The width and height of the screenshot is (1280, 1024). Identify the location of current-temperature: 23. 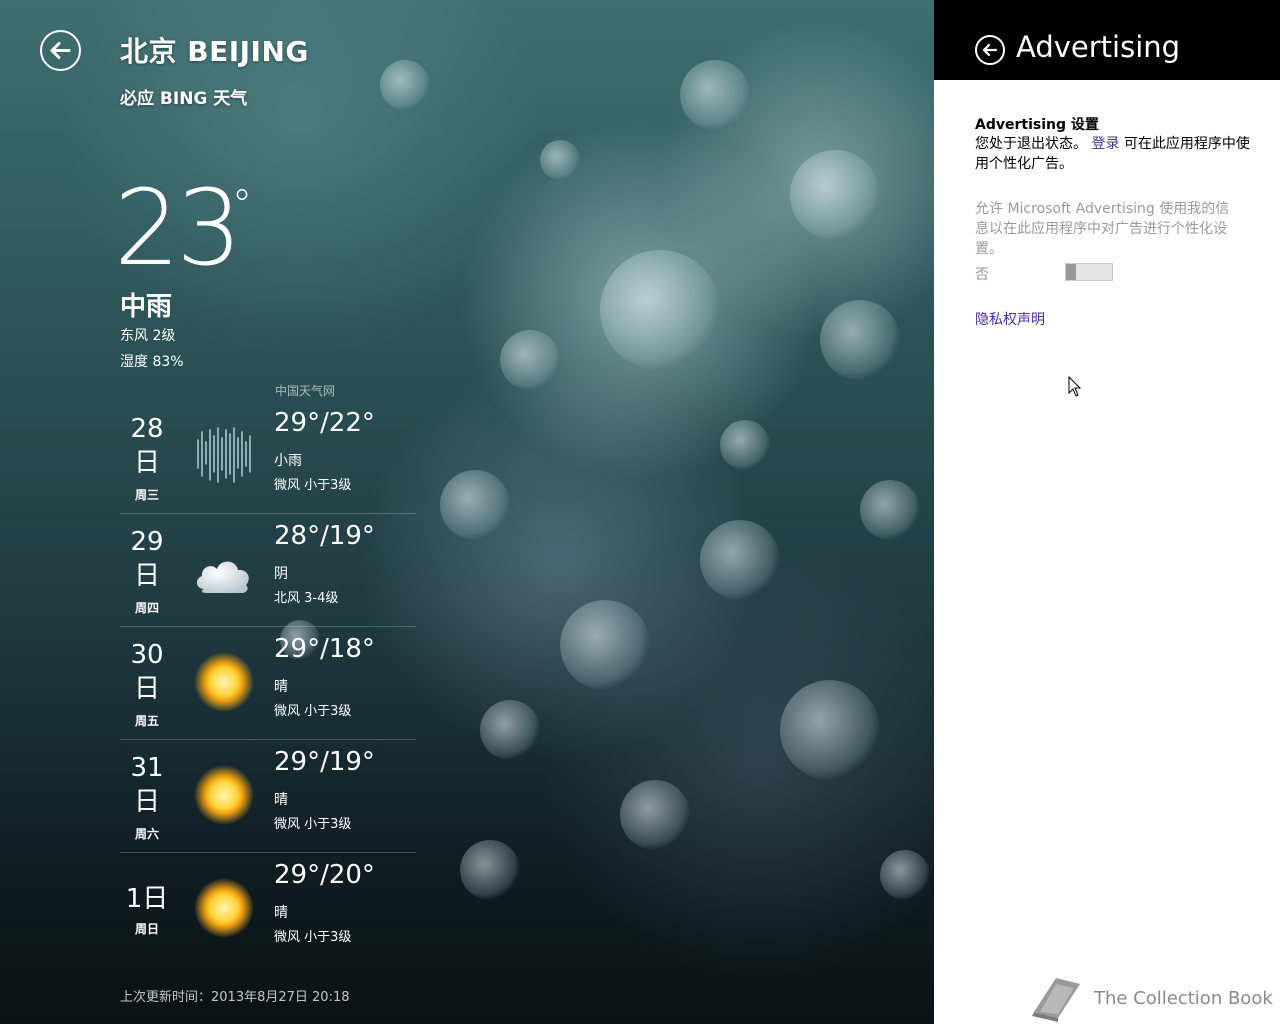
(178, 228).